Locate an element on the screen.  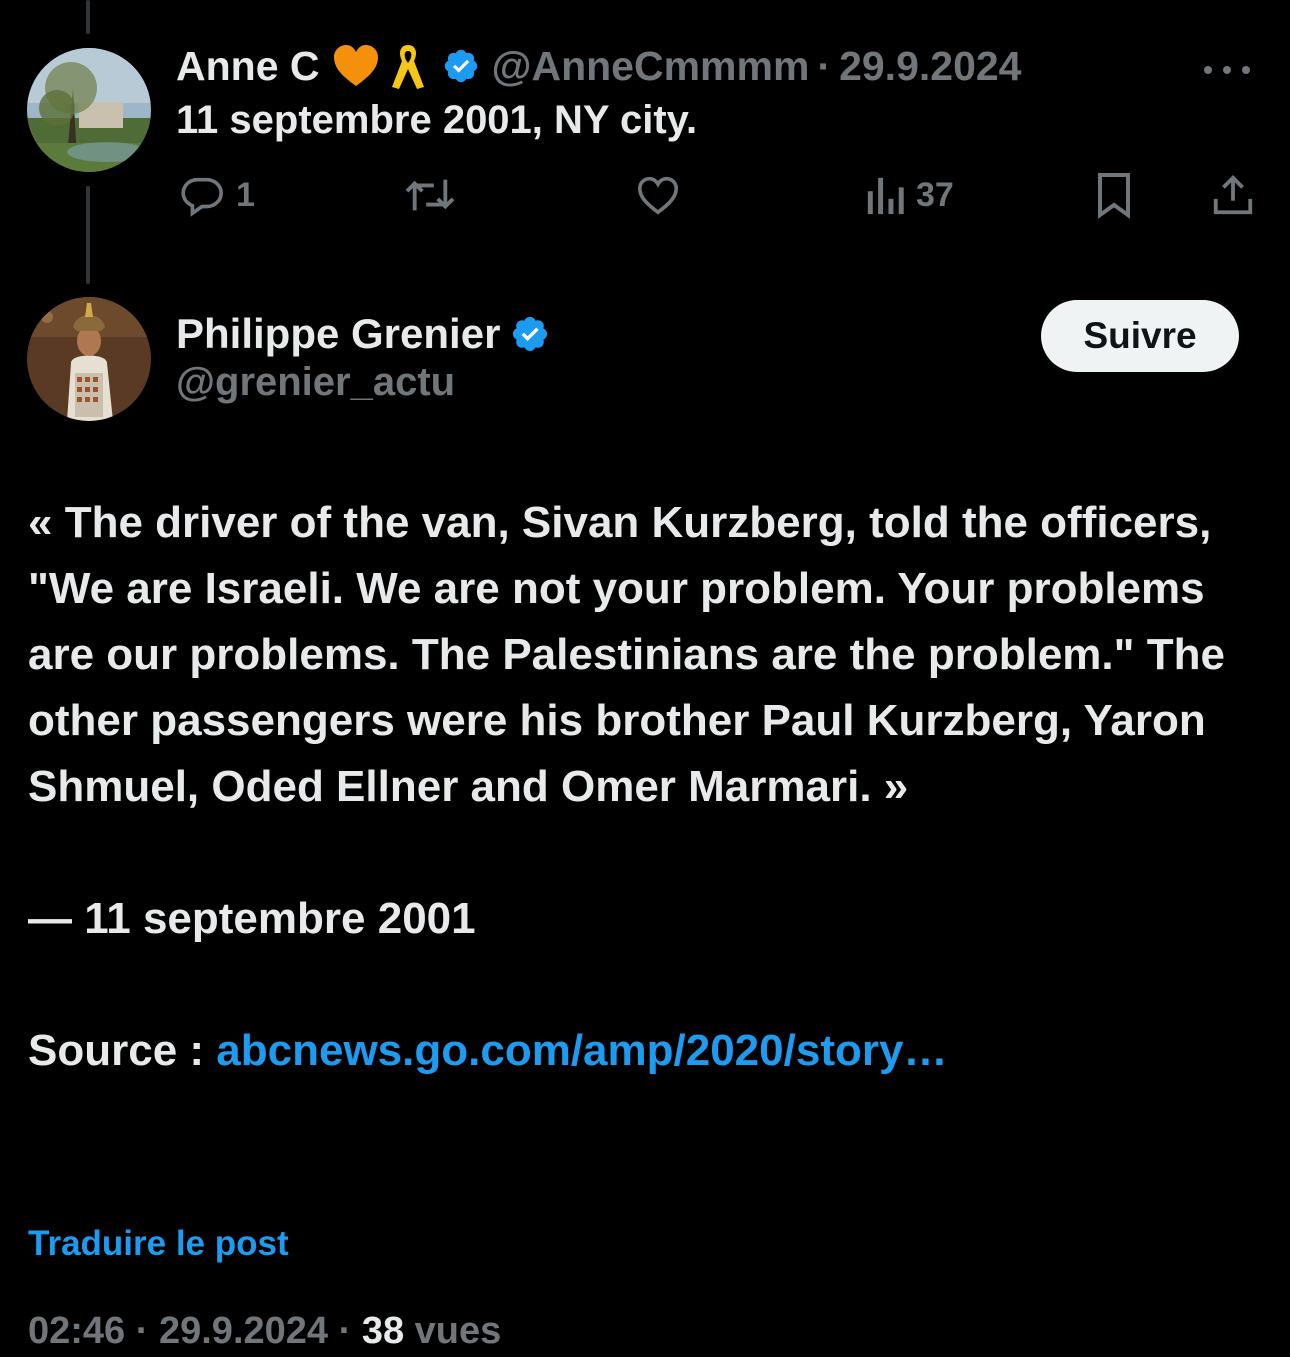
reply-header: Anne C @AnneCmmmm · 29.9.2024 is located at coordinates (598, 66).